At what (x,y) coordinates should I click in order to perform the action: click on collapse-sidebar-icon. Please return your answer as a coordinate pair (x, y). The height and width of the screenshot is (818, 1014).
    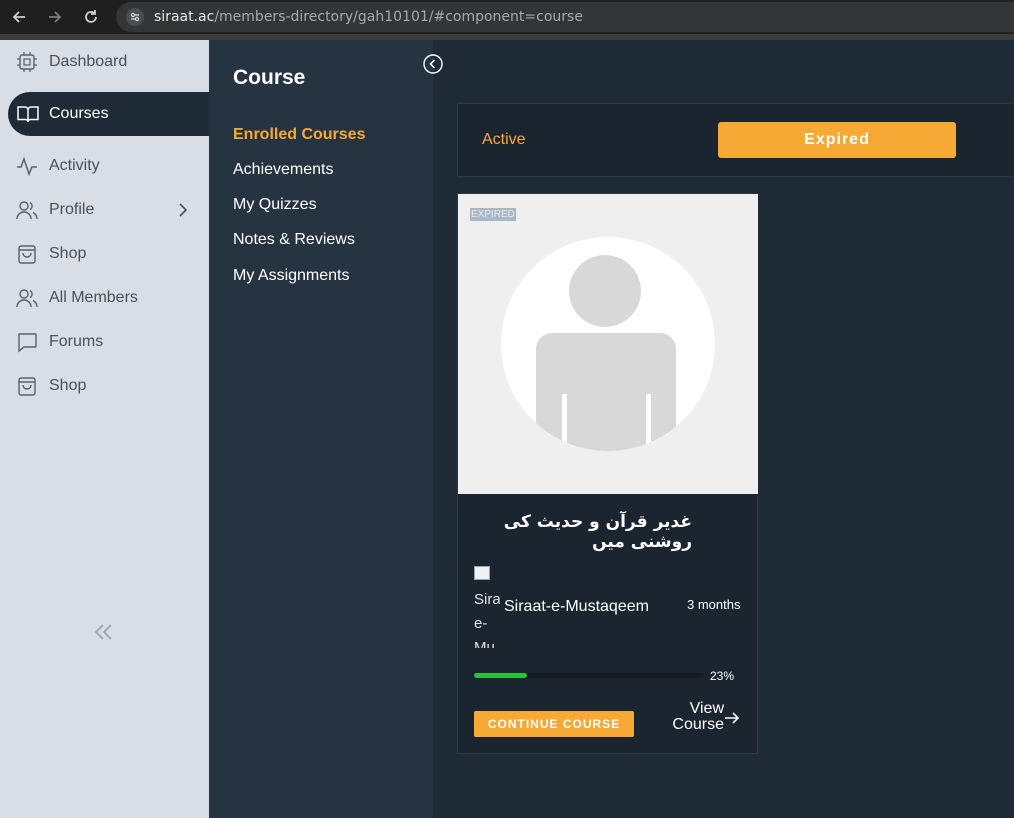
    Looking at the image, I should click on (104, 632).